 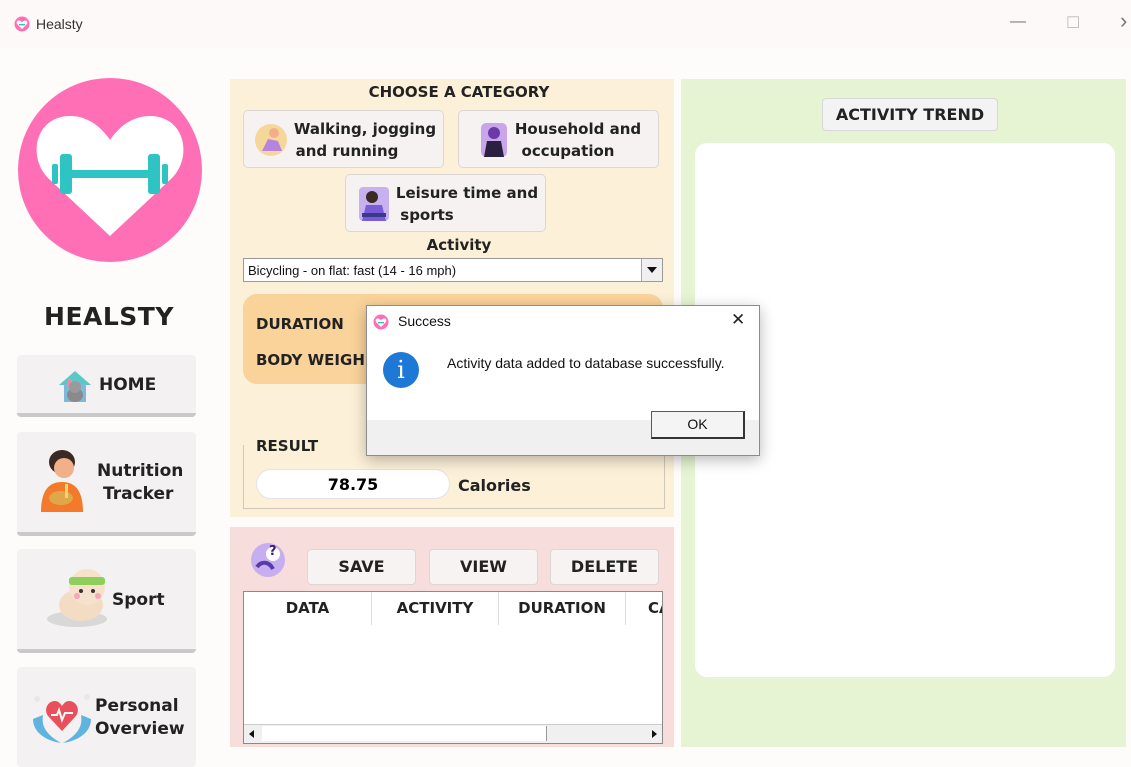 What do you see at coordinates (910, 114) in the screenshot?
I see `activity-trend-button: ACTIVITY TREND` at bounding box center [910, 114].